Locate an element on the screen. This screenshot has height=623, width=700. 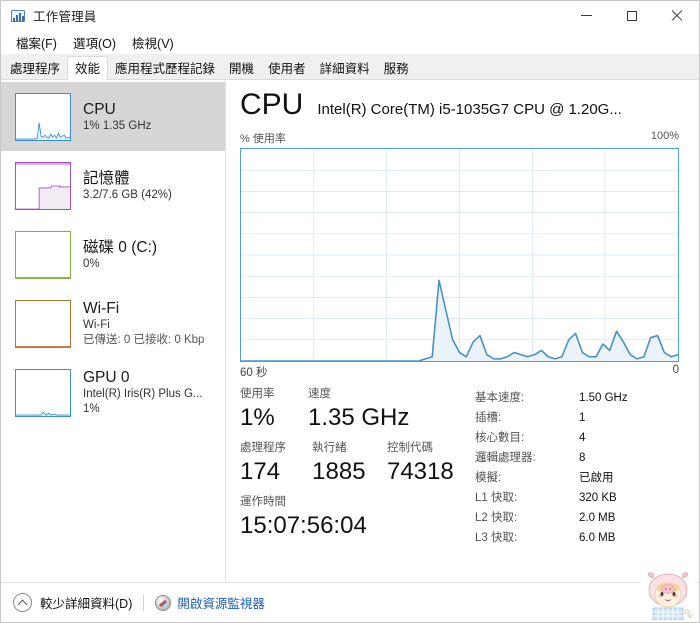
tab-users: 使用者 is located at coordinates (287, 67).